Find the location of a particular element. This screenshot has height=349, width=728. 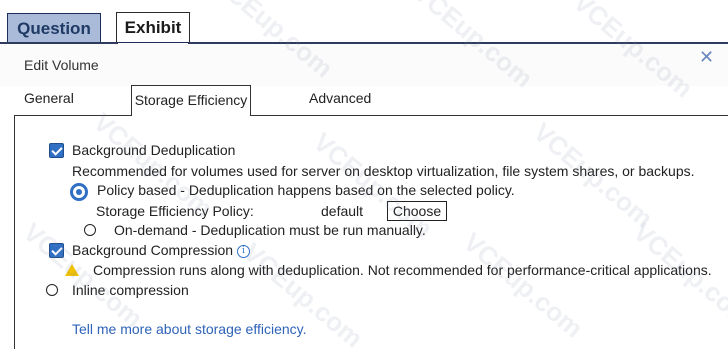

tab-advanced: Advanced is located at coordinates (340, 98).